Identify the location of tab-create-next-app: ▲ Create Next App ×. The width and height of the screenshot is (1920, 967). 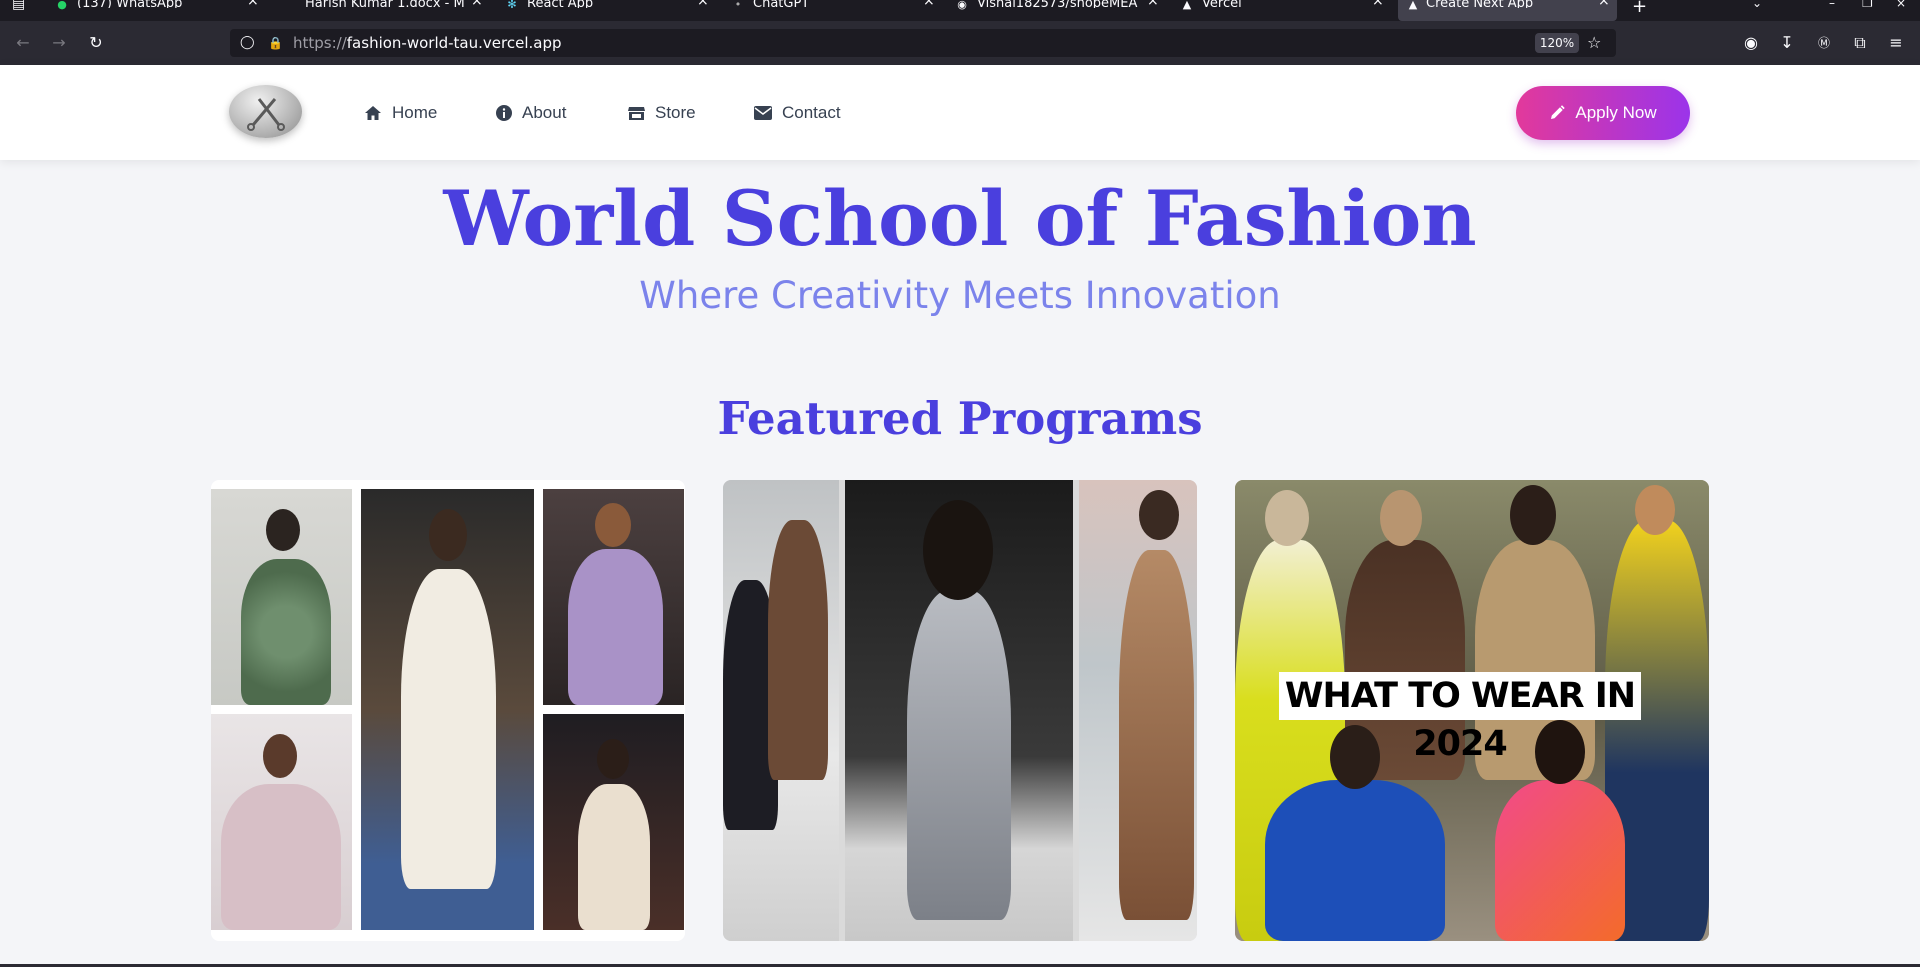
(1507, 10).